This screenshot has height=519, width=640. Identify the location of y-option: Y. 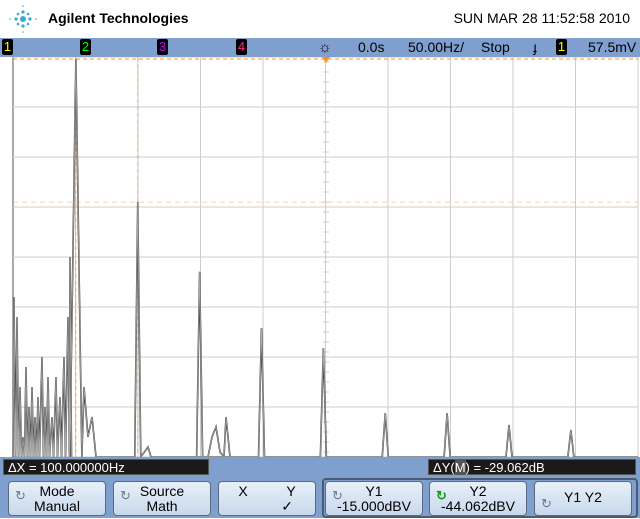
(291, 491).